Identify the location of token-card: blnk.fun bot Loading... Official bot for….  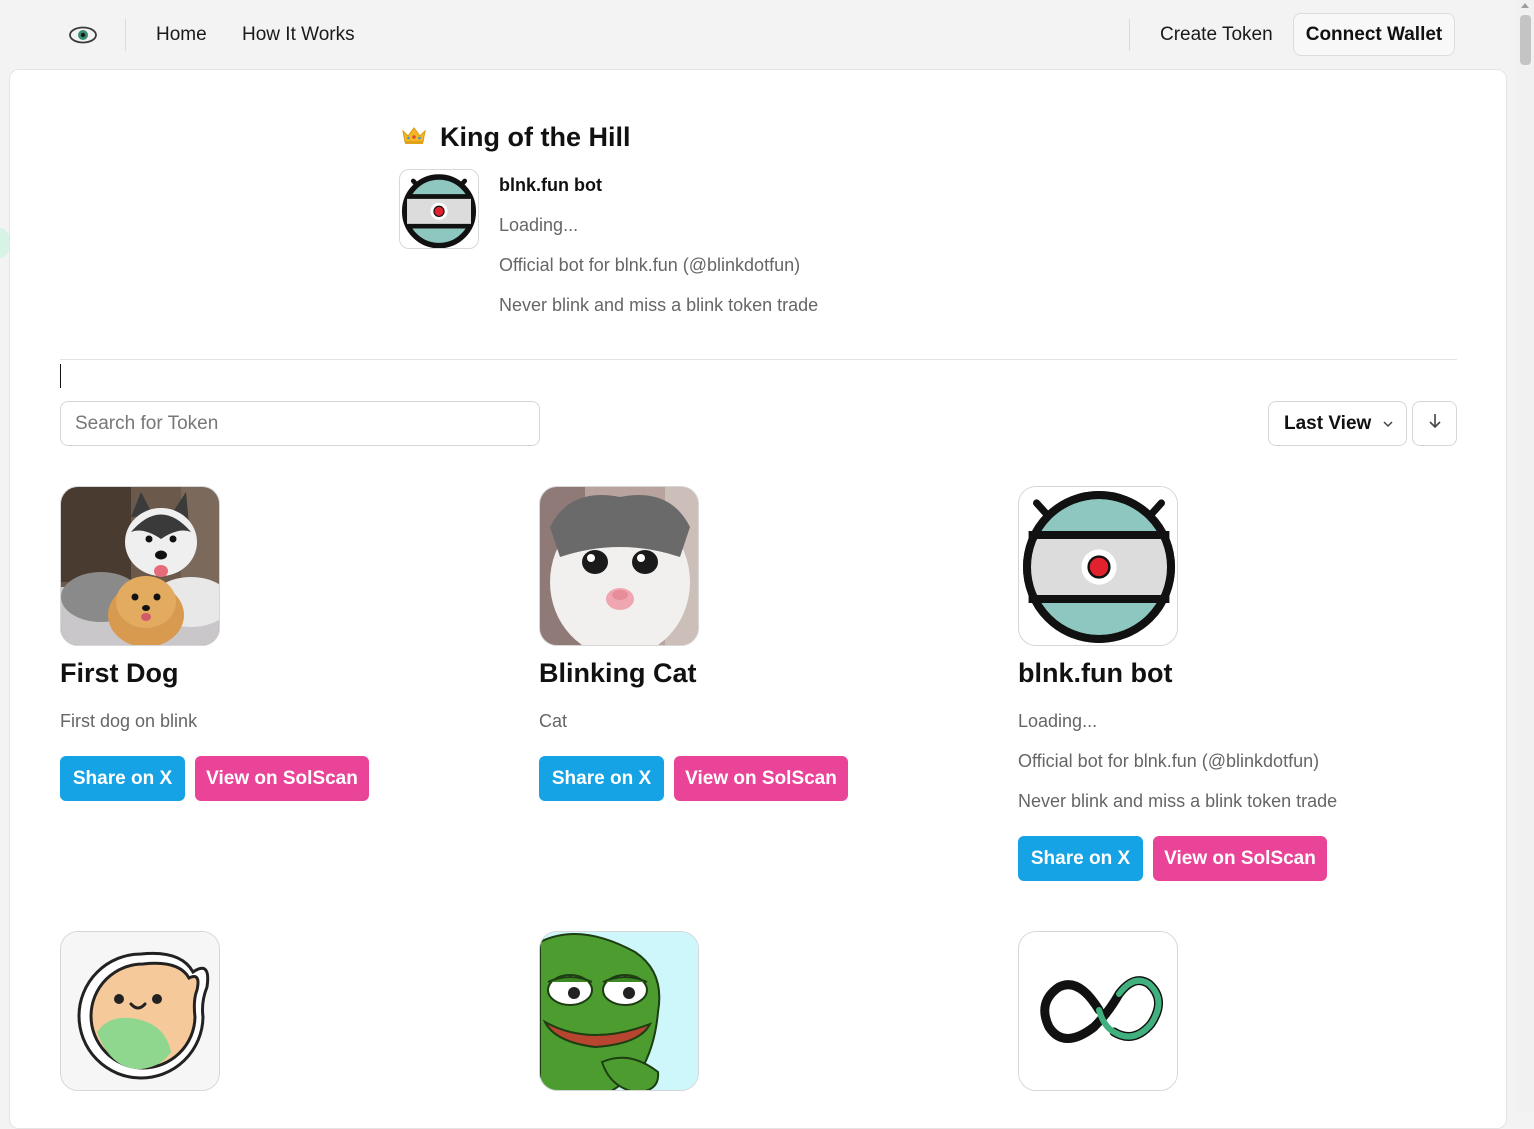
(1238, 683).